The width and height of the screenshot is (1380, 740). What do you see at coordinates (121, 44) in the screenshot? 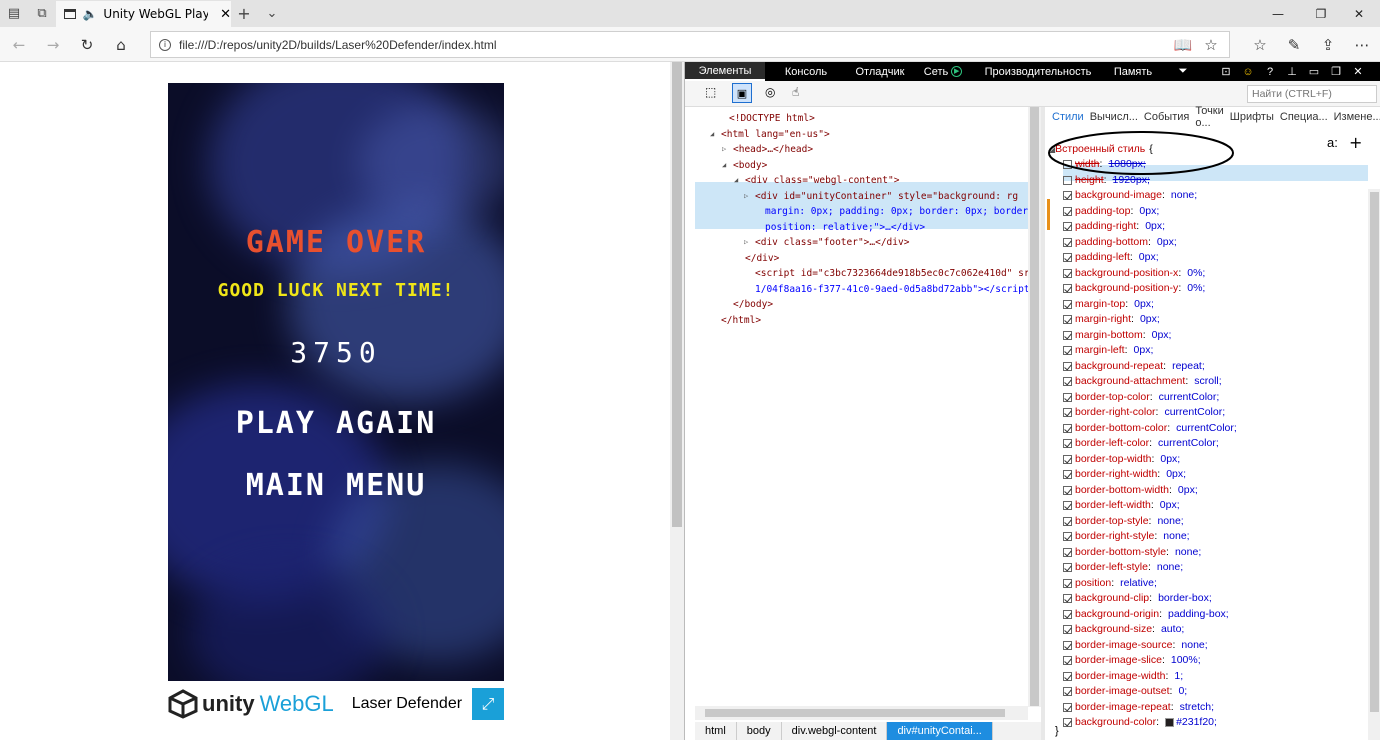
I see `home-icon: ⌂` at bounding box center [121, 44].